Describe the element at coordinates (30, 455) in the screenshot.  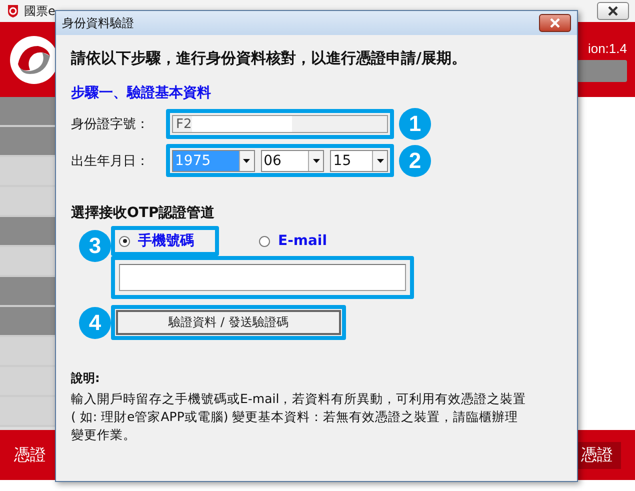
I see `footer-label: 憑證` at that location.